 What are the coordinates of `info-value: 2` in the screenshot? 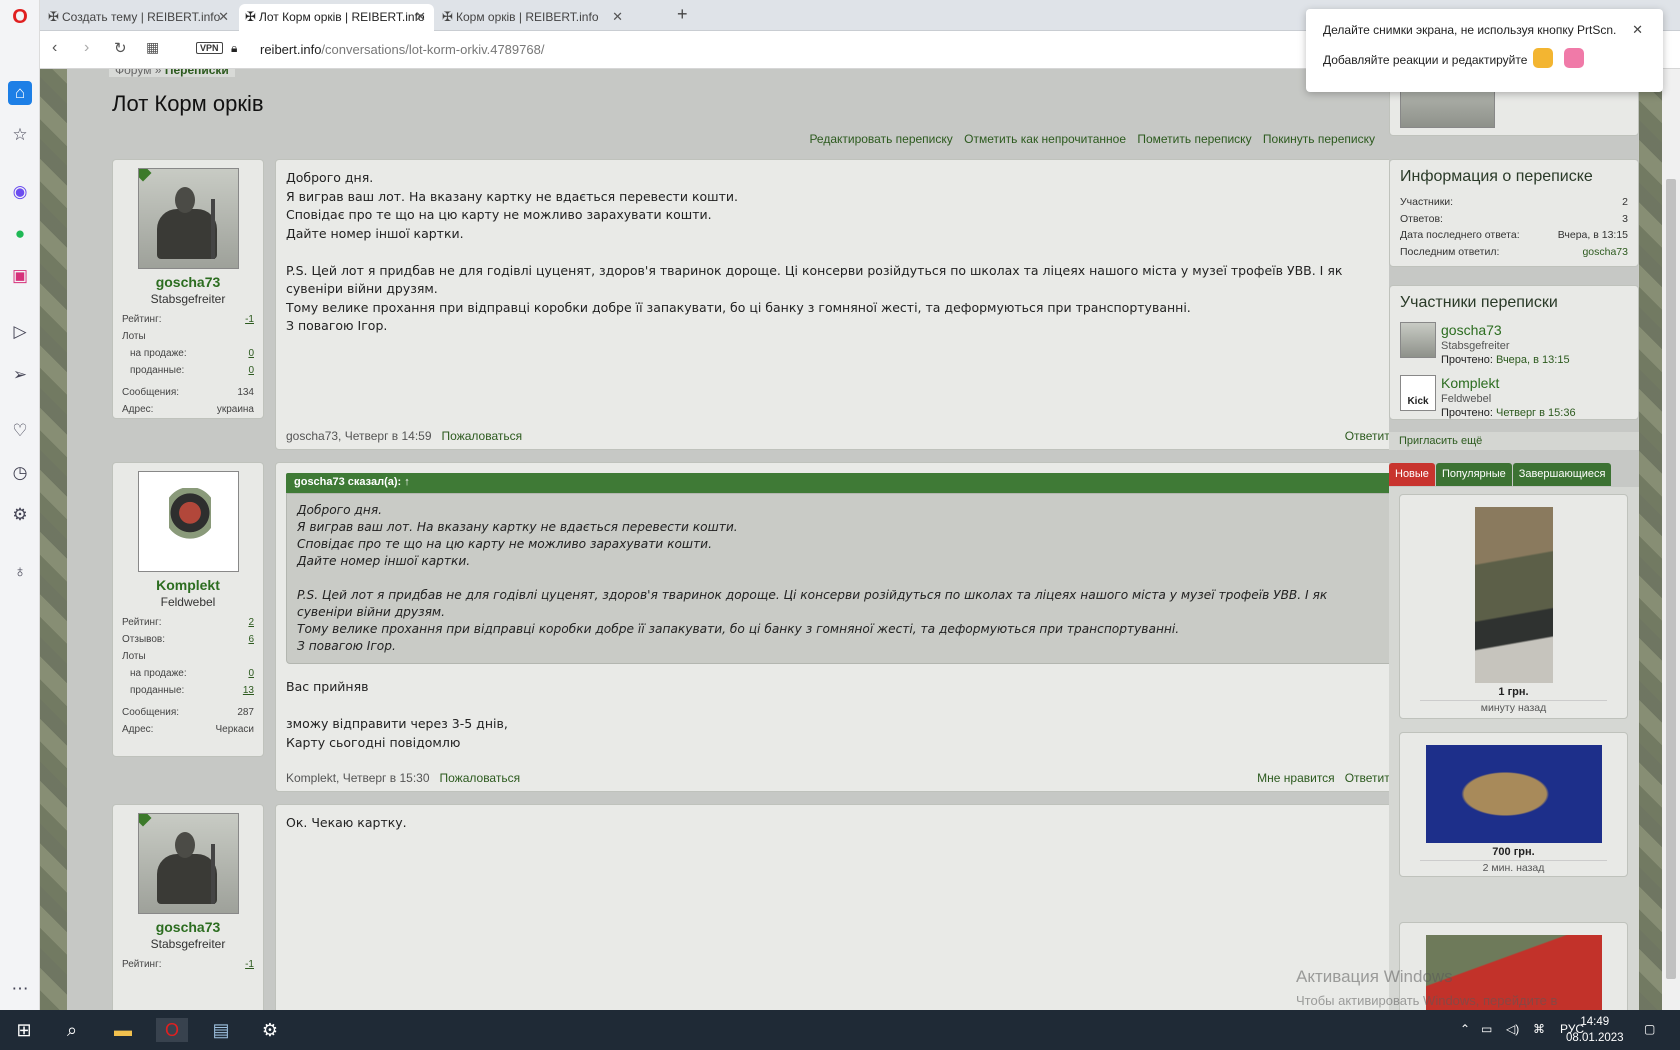 It's located at (1625, 202).